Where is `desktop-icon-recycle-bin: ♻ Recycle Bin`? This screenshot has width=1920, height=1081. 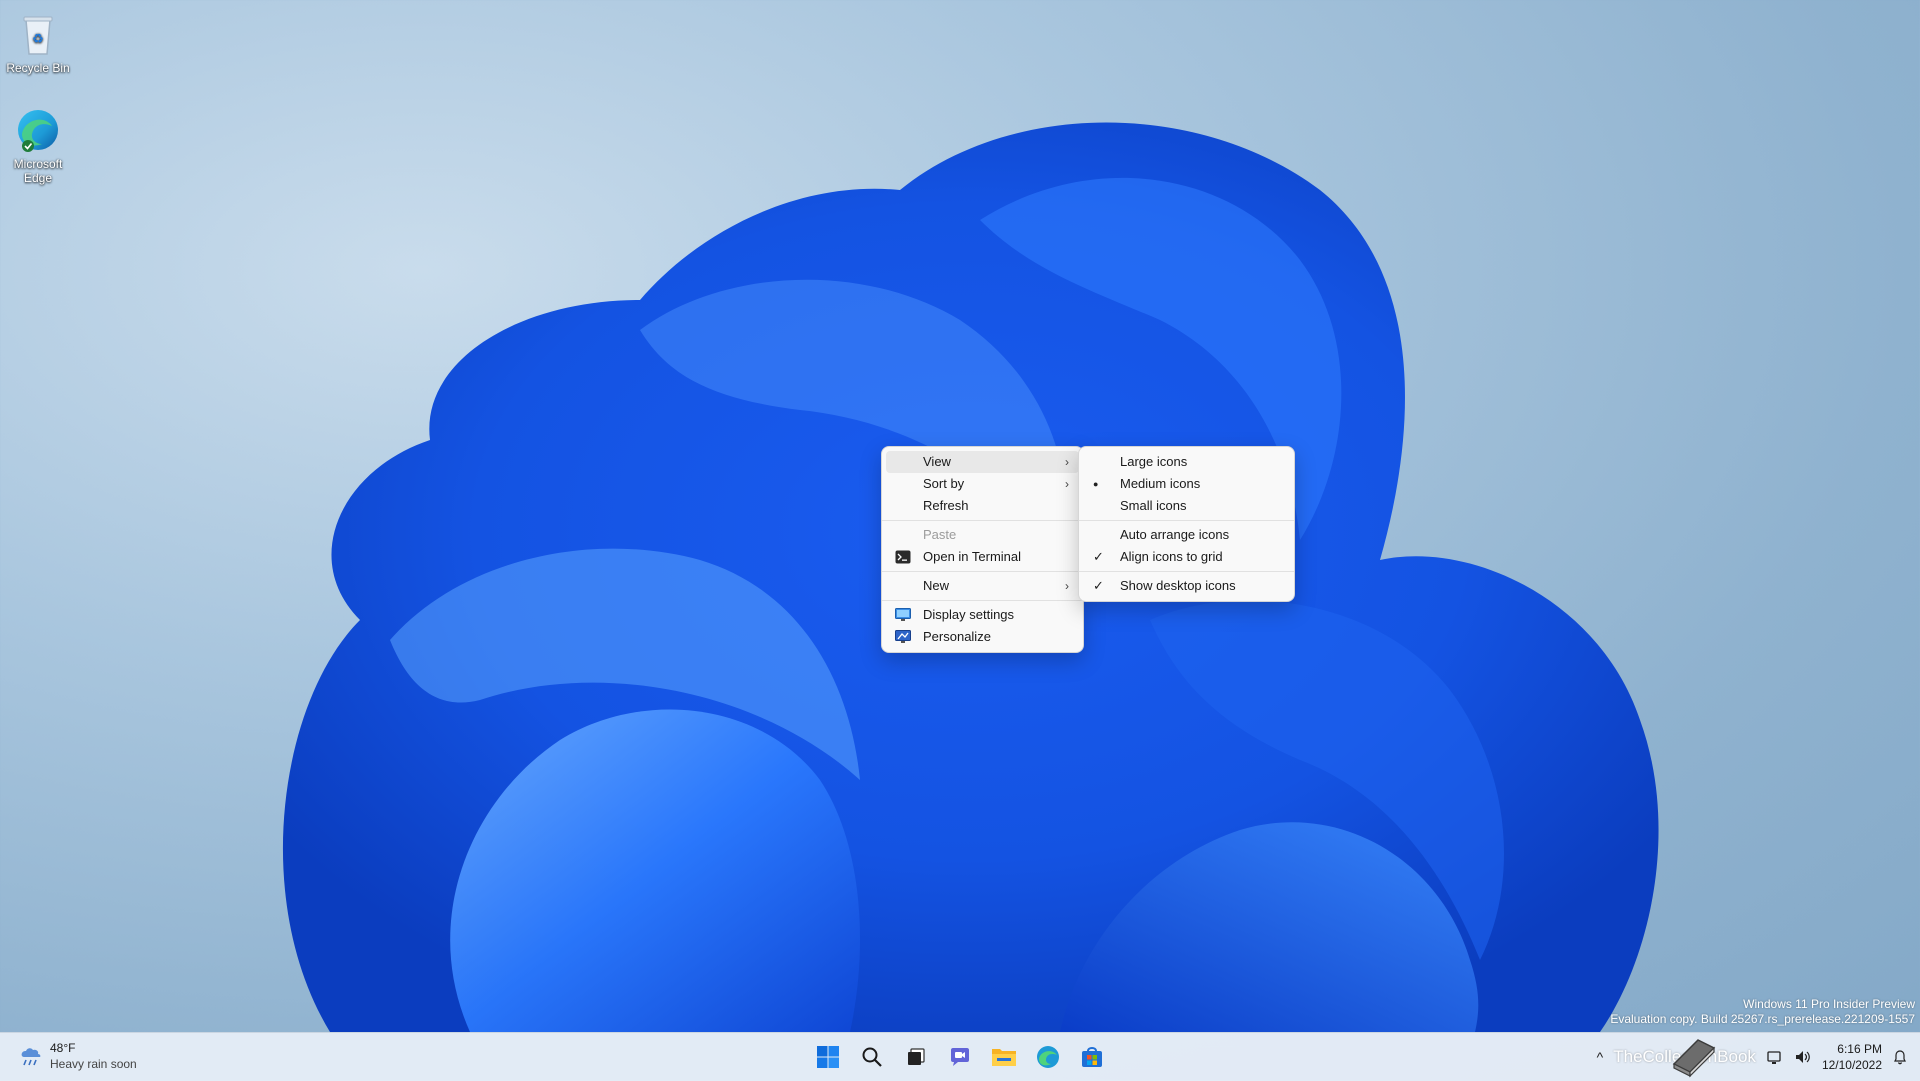 desktop-icon-recycle-bin: ♻ Recycle Bin is located at coordinates (39, 42).